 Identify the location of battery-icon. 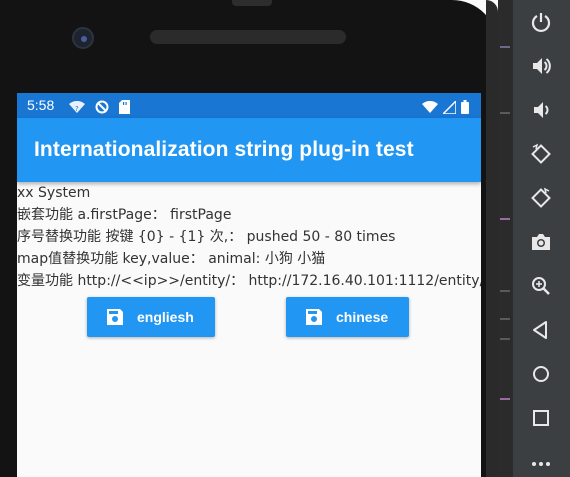
(465, 108).